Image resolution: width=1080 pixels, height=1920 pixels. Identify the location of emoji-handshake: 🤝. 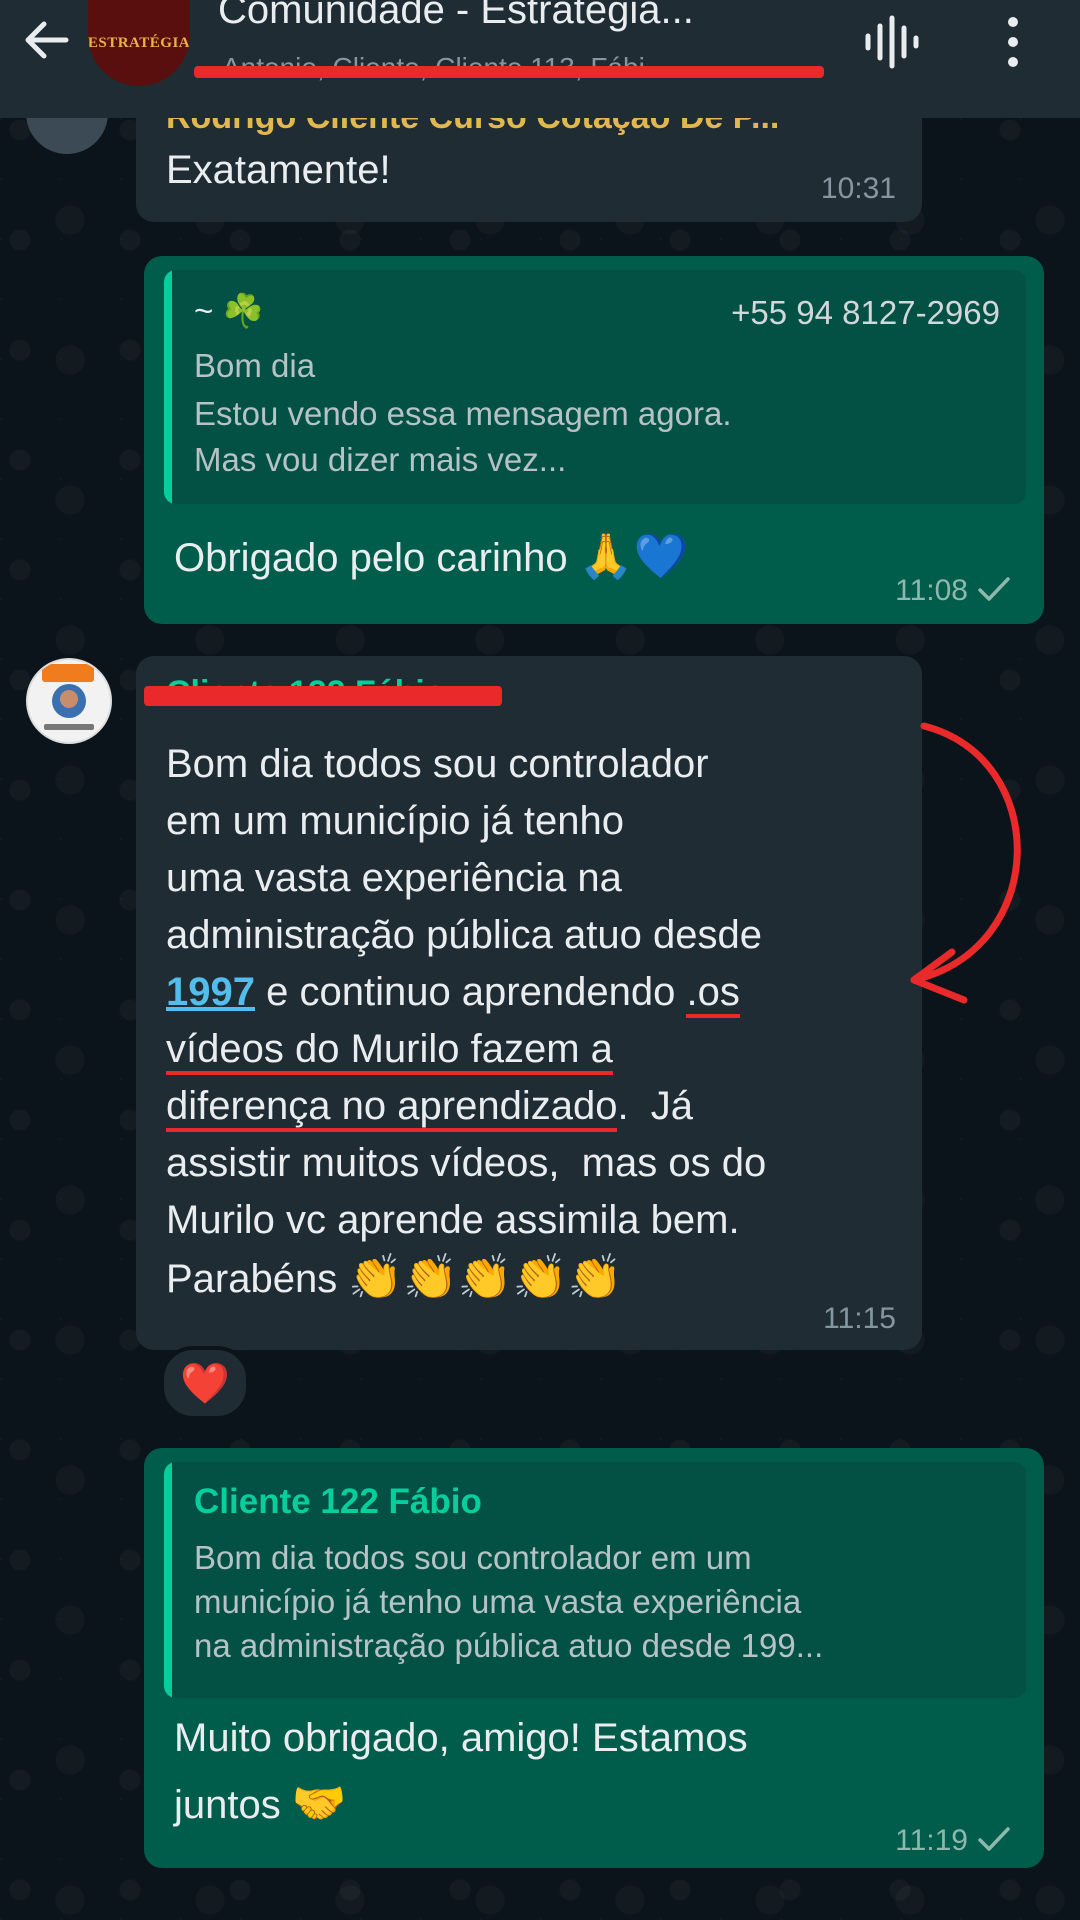
(319, 1803).